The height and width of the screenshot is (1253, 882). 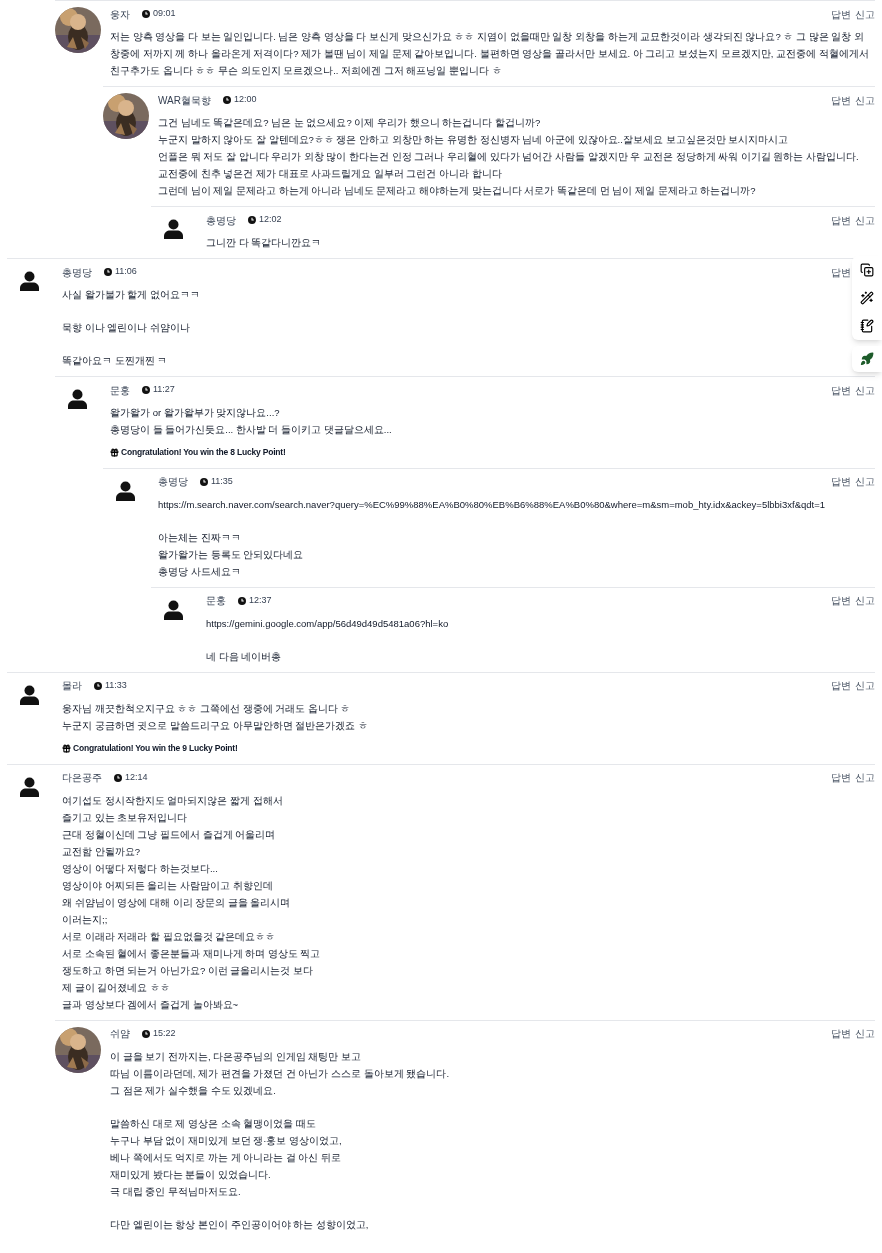 I want to click on note-edit-icon, so click(x=867, y=326).